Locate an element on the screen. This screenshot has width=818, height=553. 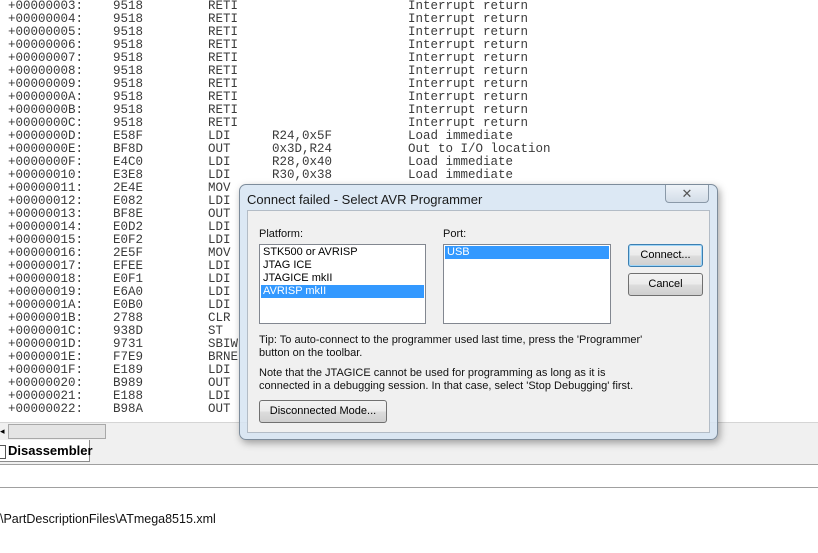
platform-label: Platform: is located at coordinates (281, 234).